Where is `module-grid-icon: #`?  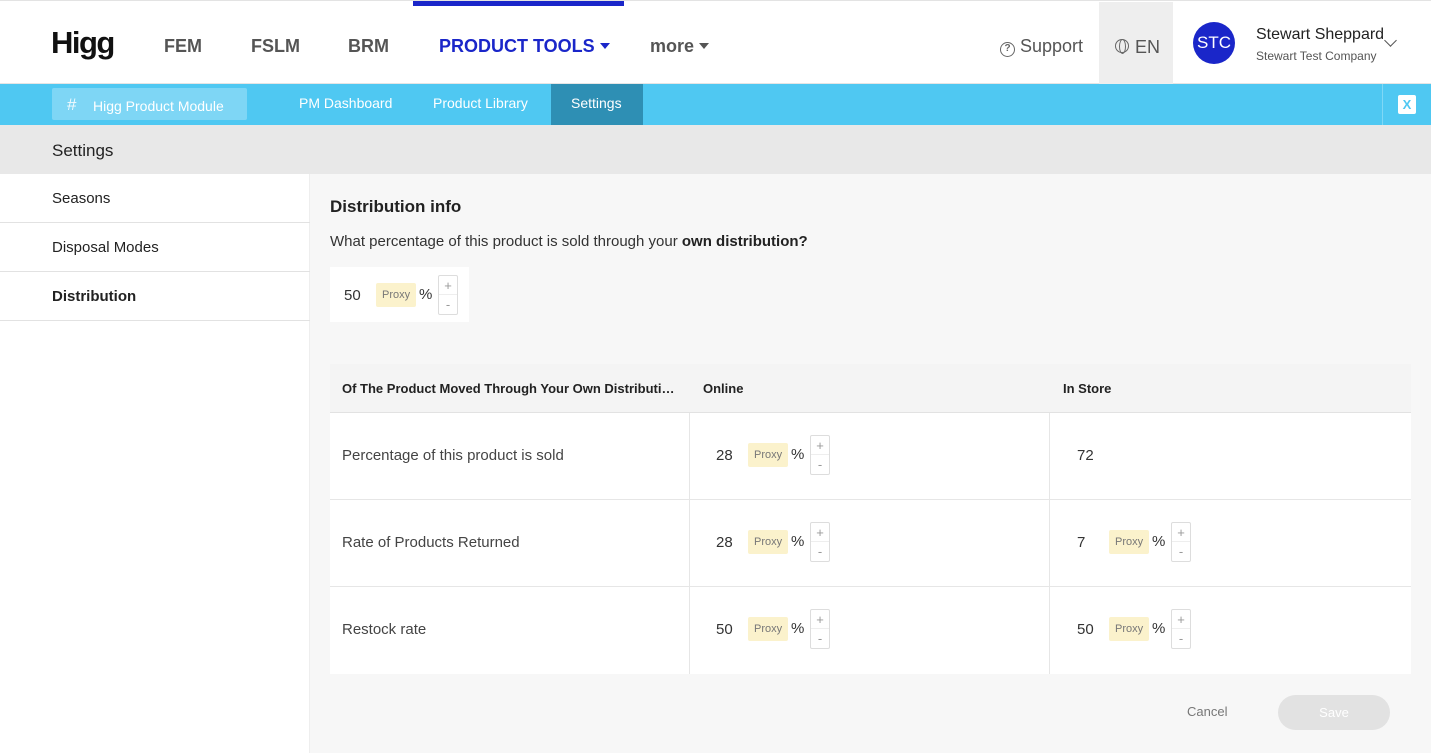 module-grid-icon: # is located at coordinates (72, 104).